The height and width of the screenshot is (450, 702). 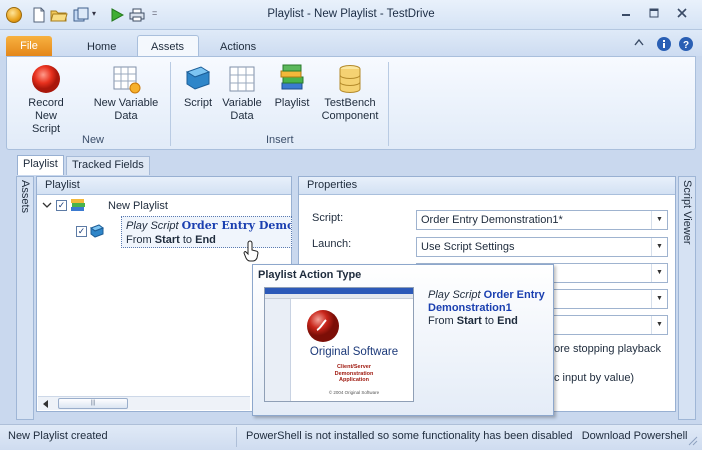 I want to click on launch-select-value: Use Script Settings, so click(x=468, y=247).